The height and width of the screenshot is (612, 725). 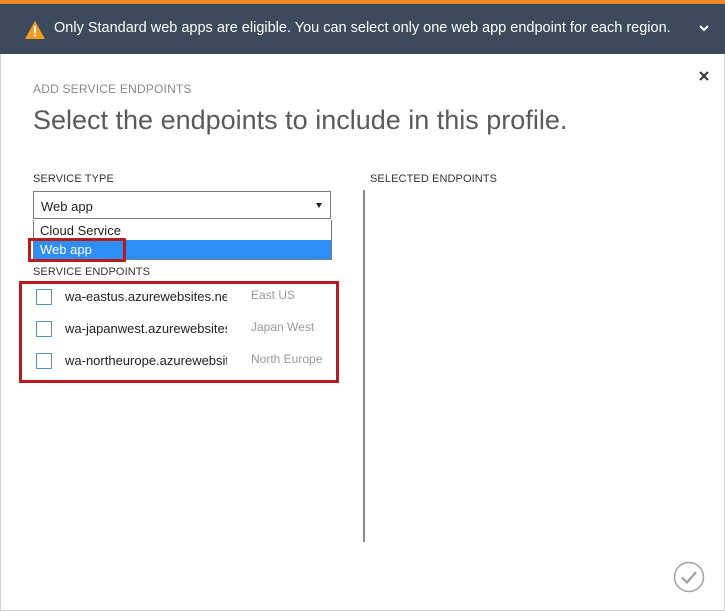 I want to click on service-endpoints-label: SERVICE ENDPOINTS, so click(x=92, y=272).